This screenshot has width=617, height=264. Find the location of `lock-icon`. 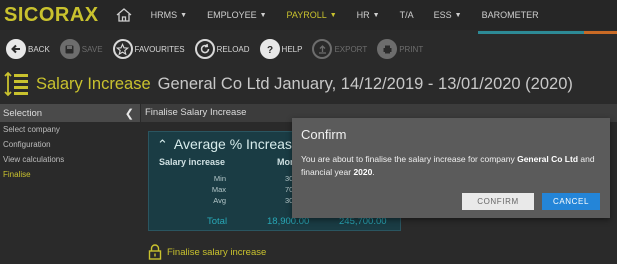

lock-icon is located at coordinates (155, 252).